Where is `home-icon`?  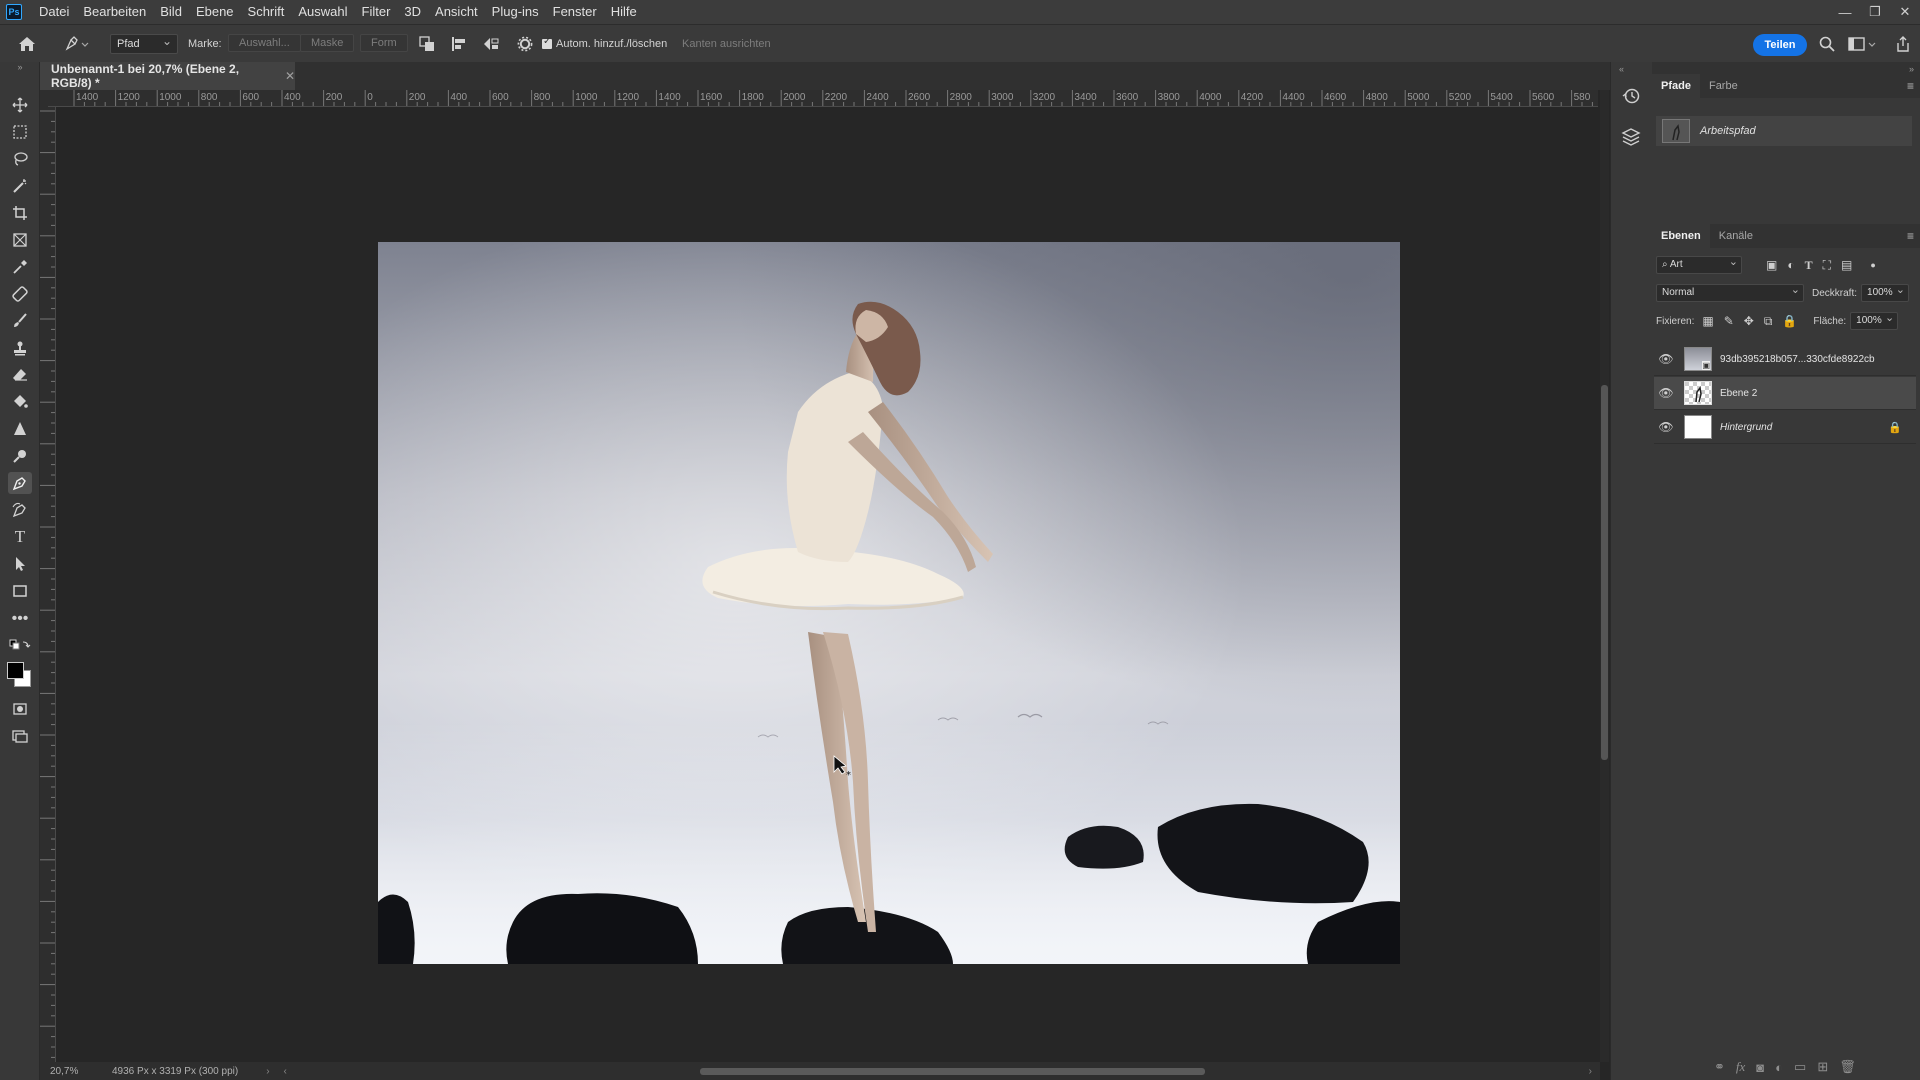 home-icon is located at coordinates (27, 44).